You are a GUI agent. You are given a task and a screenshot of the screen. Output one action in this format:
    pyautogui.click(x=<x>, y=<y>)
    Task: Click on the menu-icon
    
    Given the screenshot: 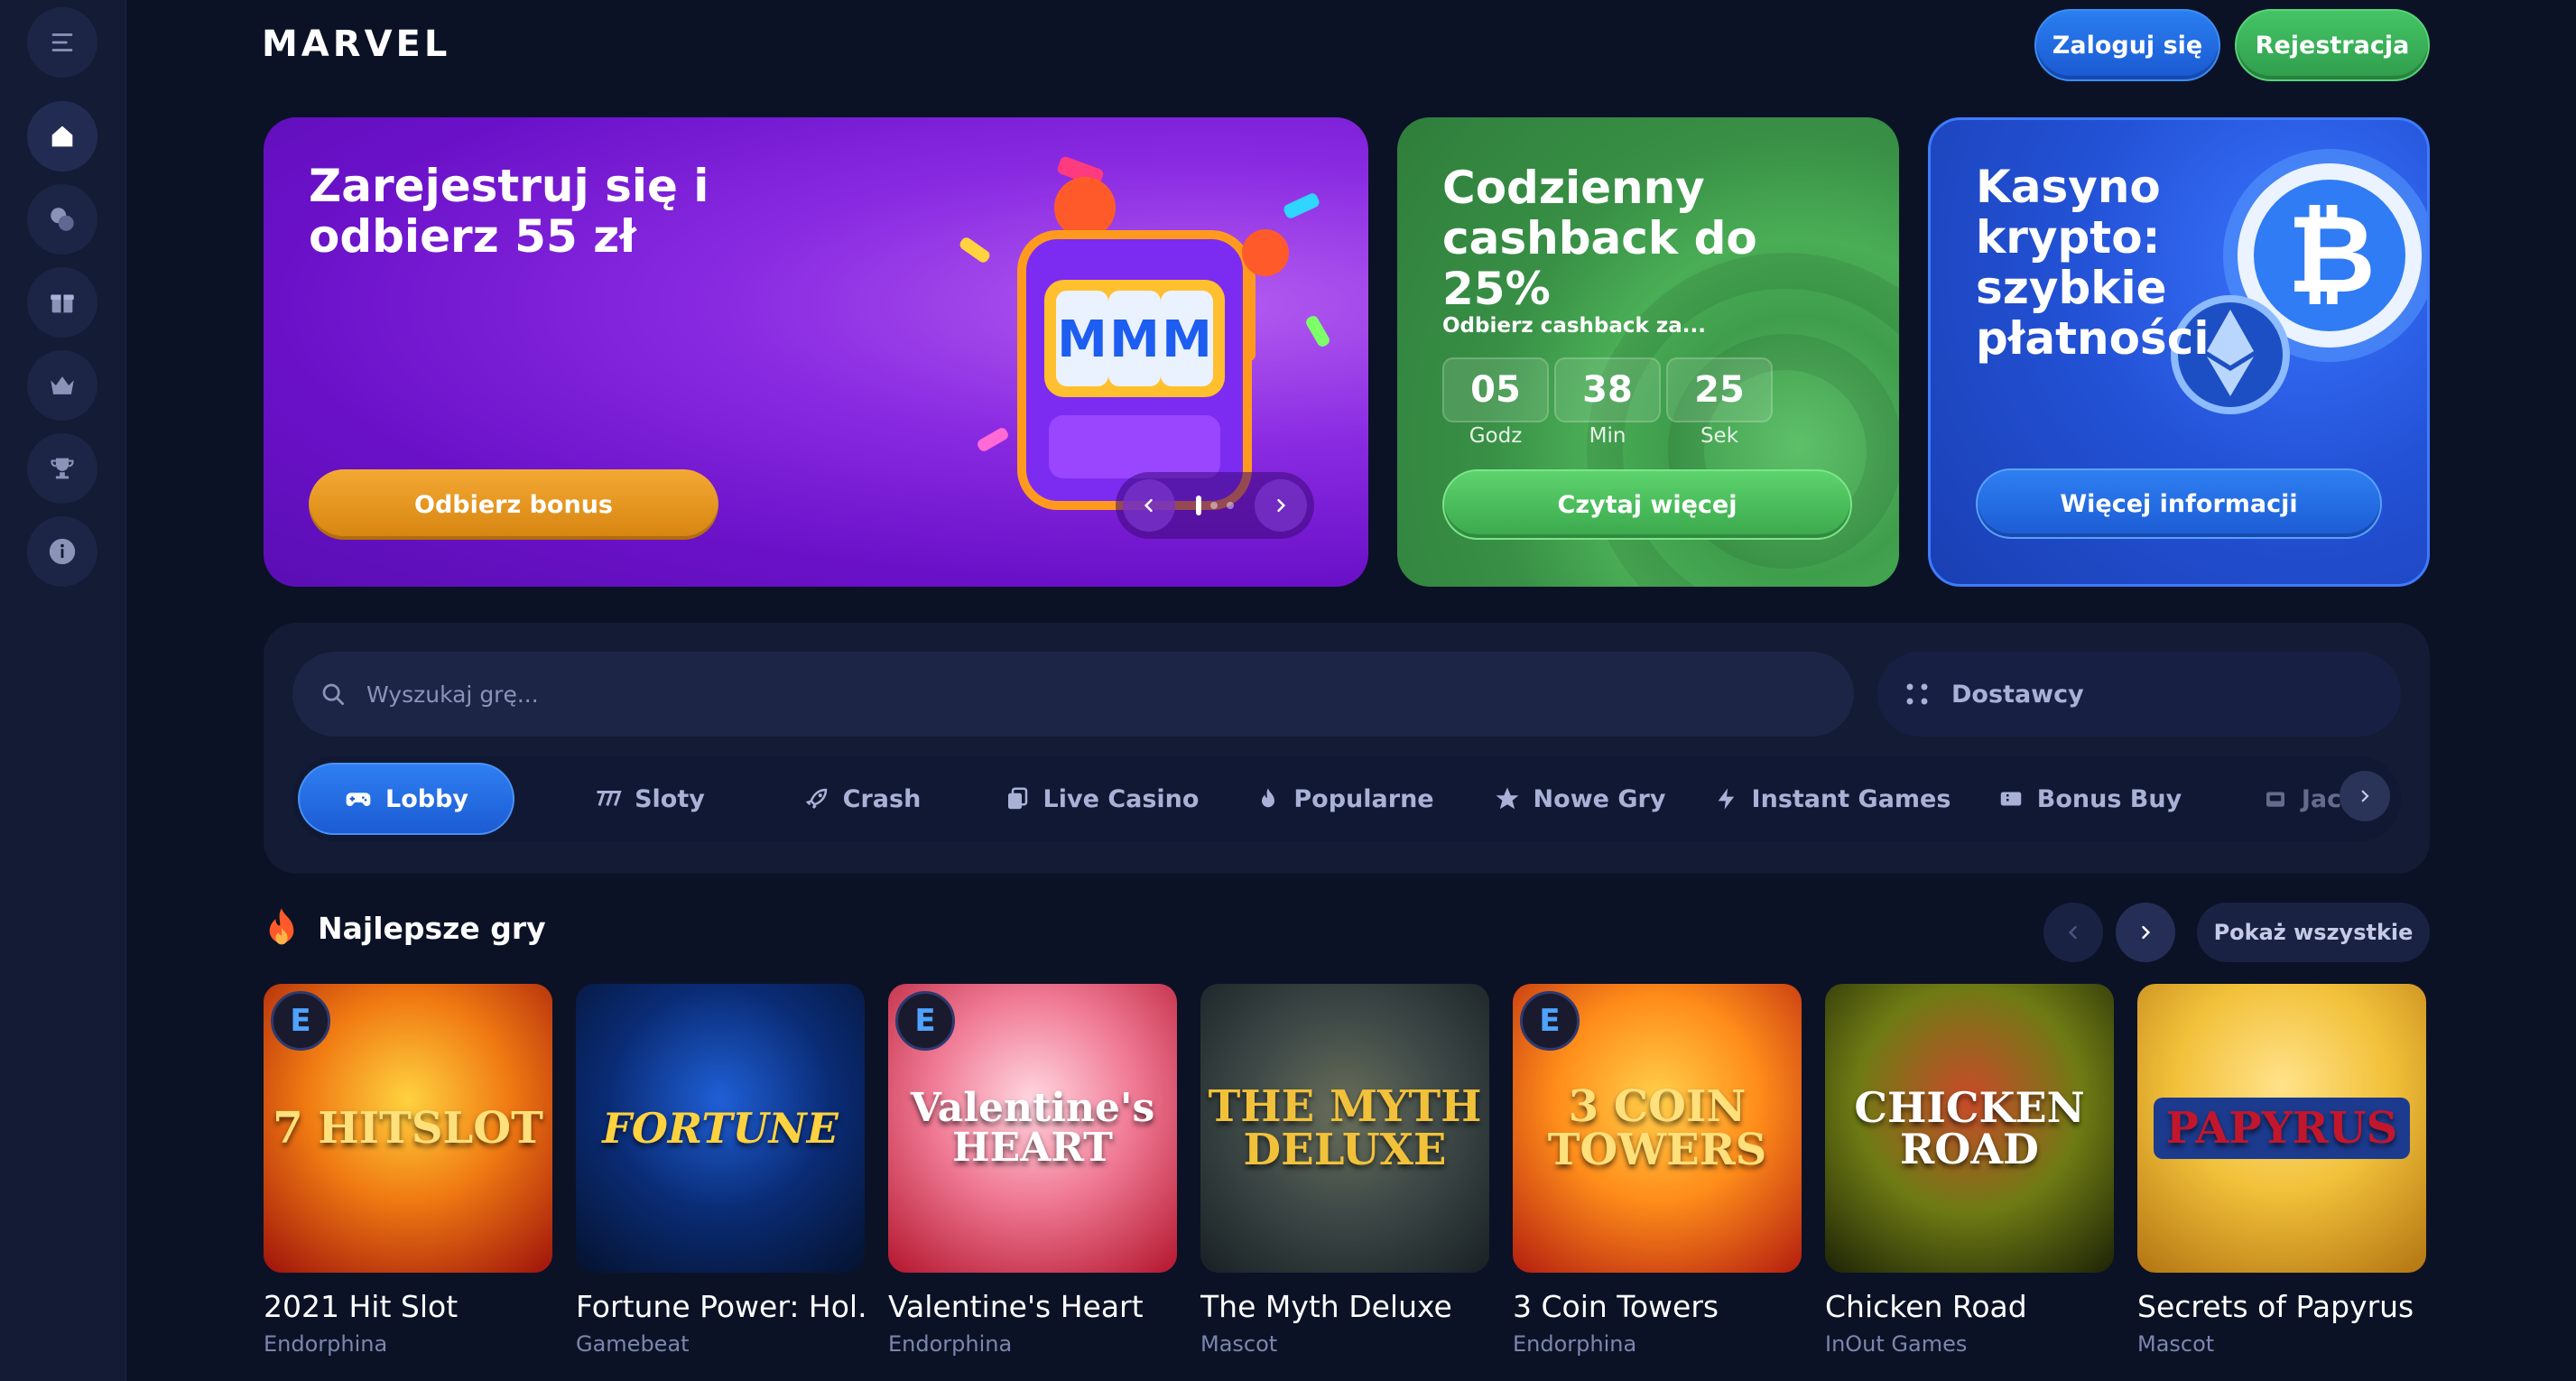 What is the action you would take?
    pyautogui.click(x=62, y=42)
    